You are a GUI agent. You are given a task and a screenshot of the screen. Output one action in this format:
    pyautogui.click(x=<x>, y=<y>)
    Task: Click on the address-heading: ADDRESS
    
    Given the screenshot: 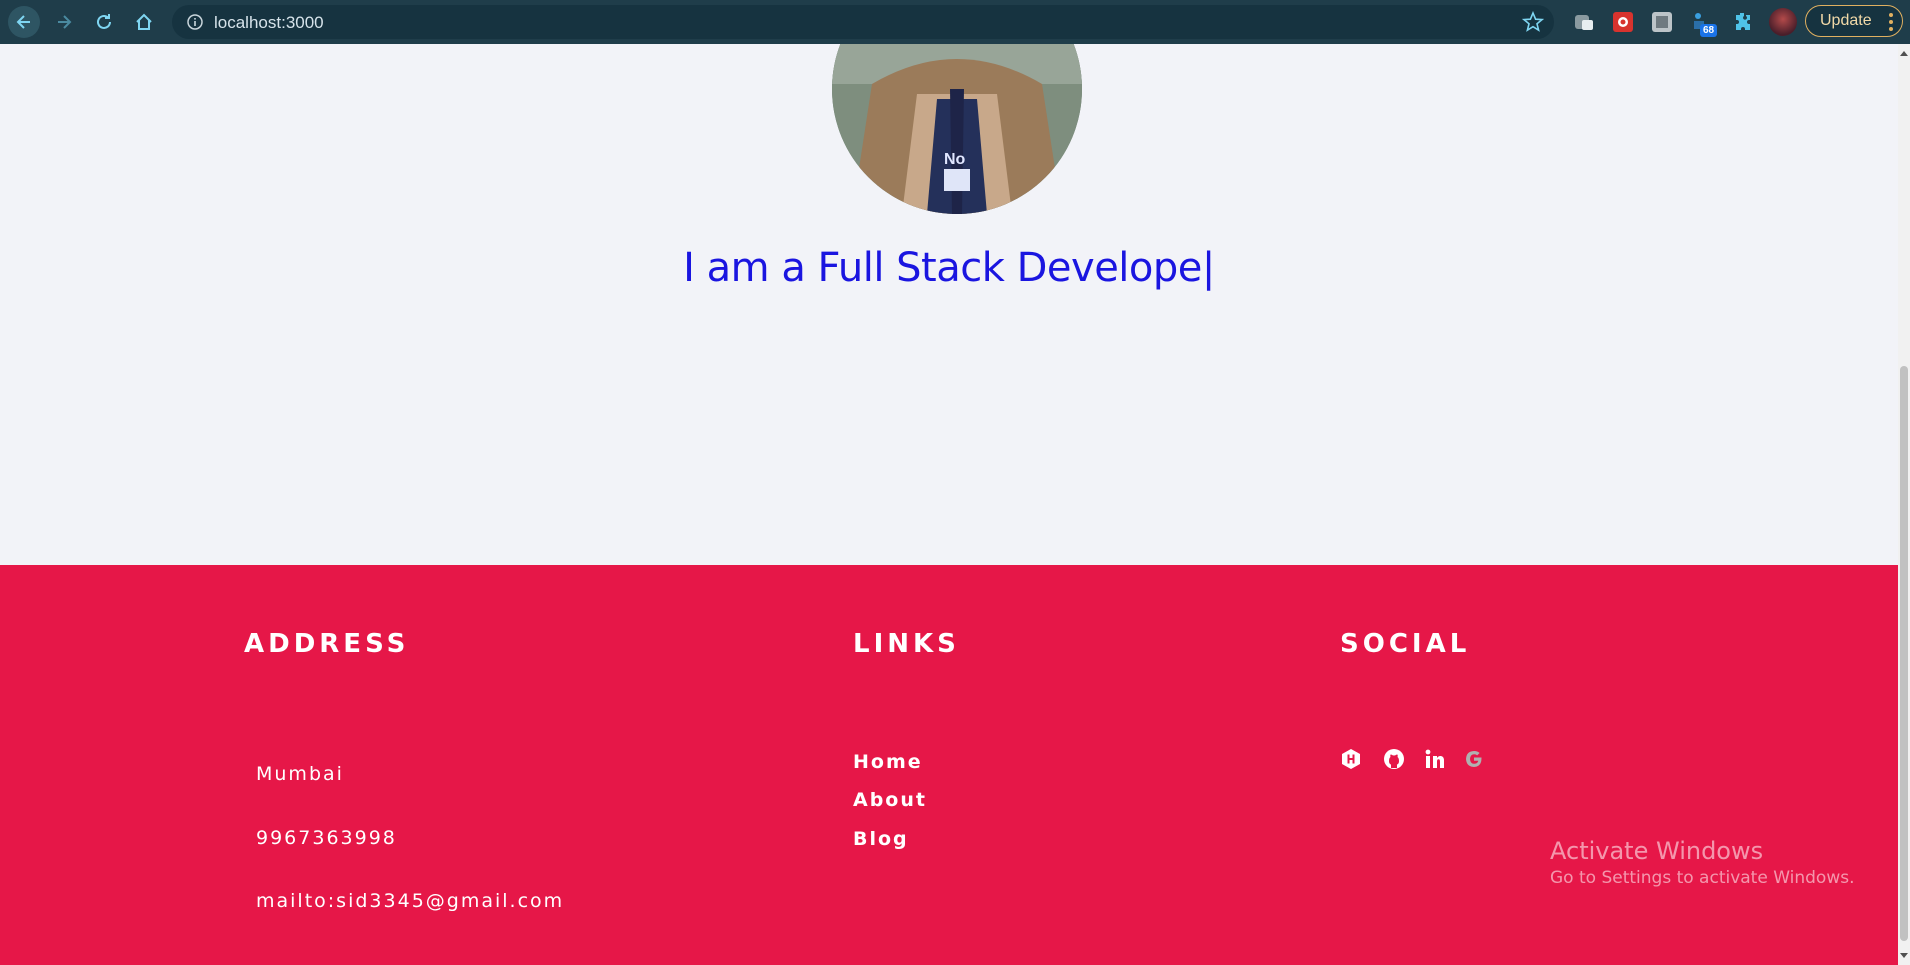 What is the action you would take?
    pyautogui.click(x=327, y=644)
    